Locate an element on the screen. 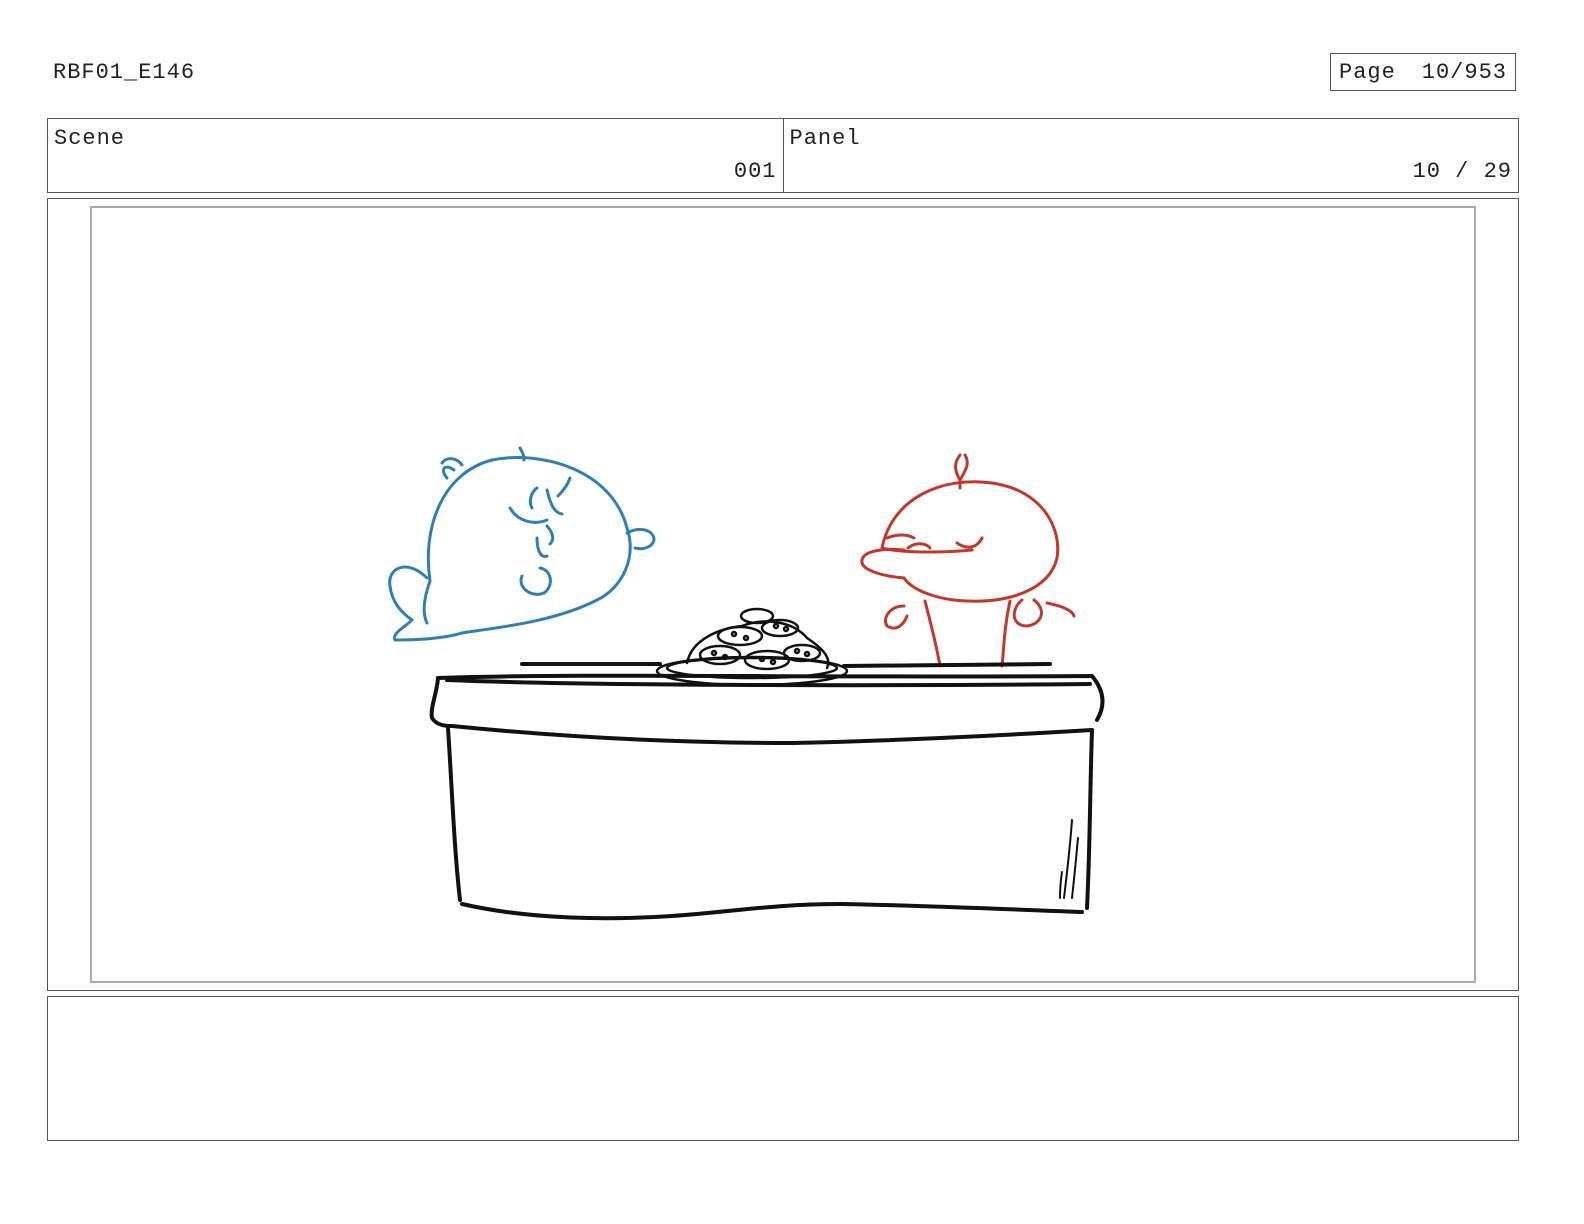 The image size is (1584, 1224). page-value: 10/953 is located at coordinates (1464, 72).